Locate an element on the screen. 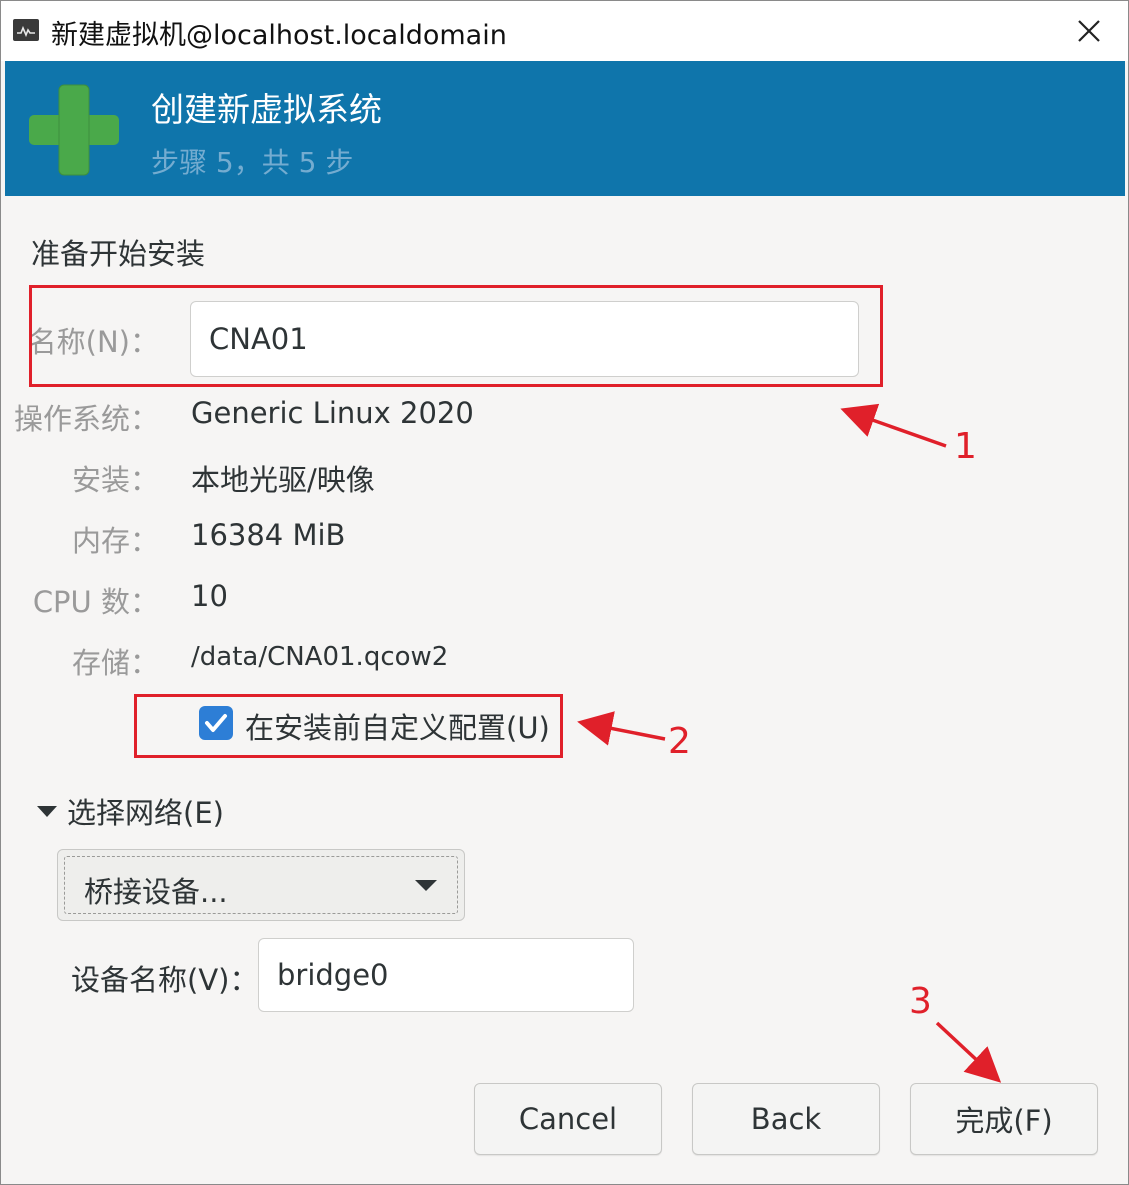  virt-manager-icon is located at coordinates (26, 30).